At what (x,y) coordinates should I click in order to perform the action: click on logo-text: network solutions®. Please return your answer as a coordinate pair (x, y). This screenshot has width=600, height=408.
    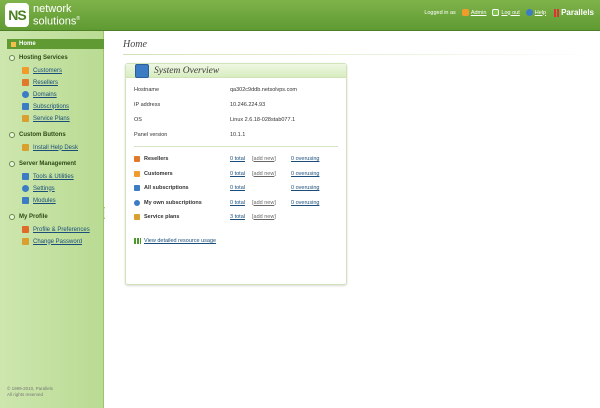
    Looking at the image, I should click on (57, 15).